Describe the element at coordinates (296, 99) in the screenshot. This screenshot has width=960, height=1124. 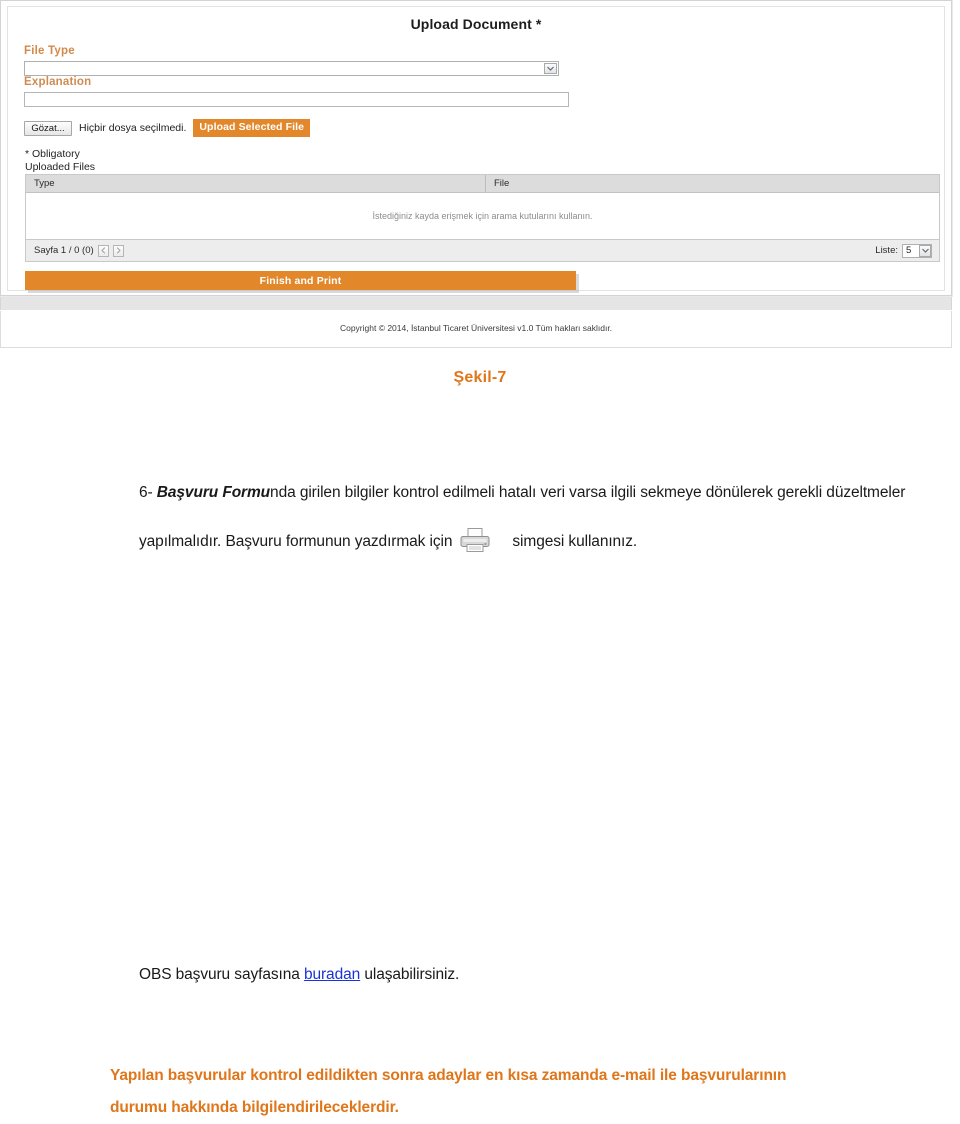
I see `explanation-input` at that location.